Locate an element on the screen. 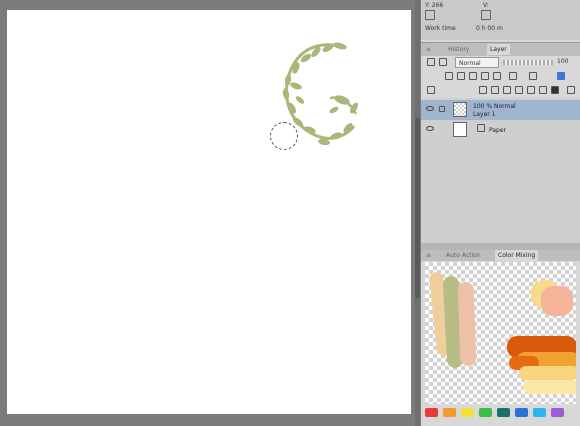 The image size is (580, 426). tab-history: History is located at coordinates (458, 49).